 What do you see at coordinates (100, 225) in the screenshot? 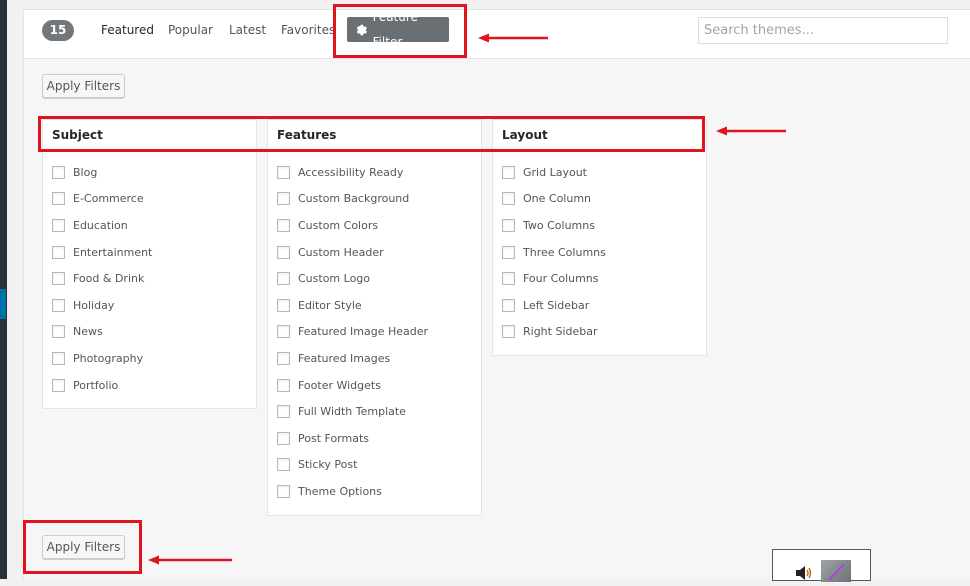
I see `option-label: Education` at bounding box center [100, 225].